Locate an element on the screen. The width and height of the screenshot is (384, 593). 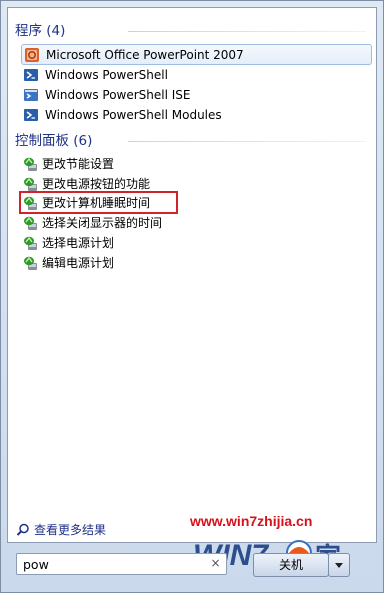
control-panel-item: 编辑电源计划 is located at coordinates (68, 263).